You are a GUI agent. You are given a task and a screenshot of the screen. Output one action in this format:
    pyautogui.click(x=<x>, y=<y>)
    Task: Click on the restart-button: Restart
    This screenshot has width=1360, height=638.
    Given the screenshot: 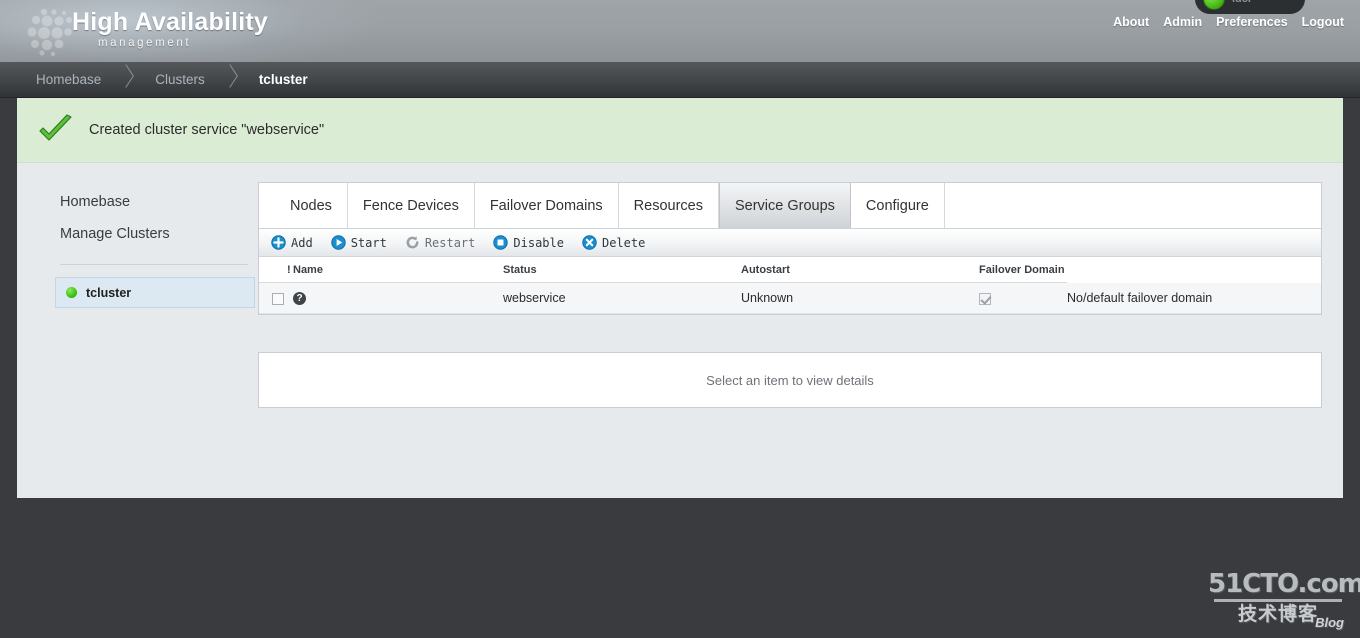 What is the action you would take?
    pyautogui.click(x=440, y=242)
    